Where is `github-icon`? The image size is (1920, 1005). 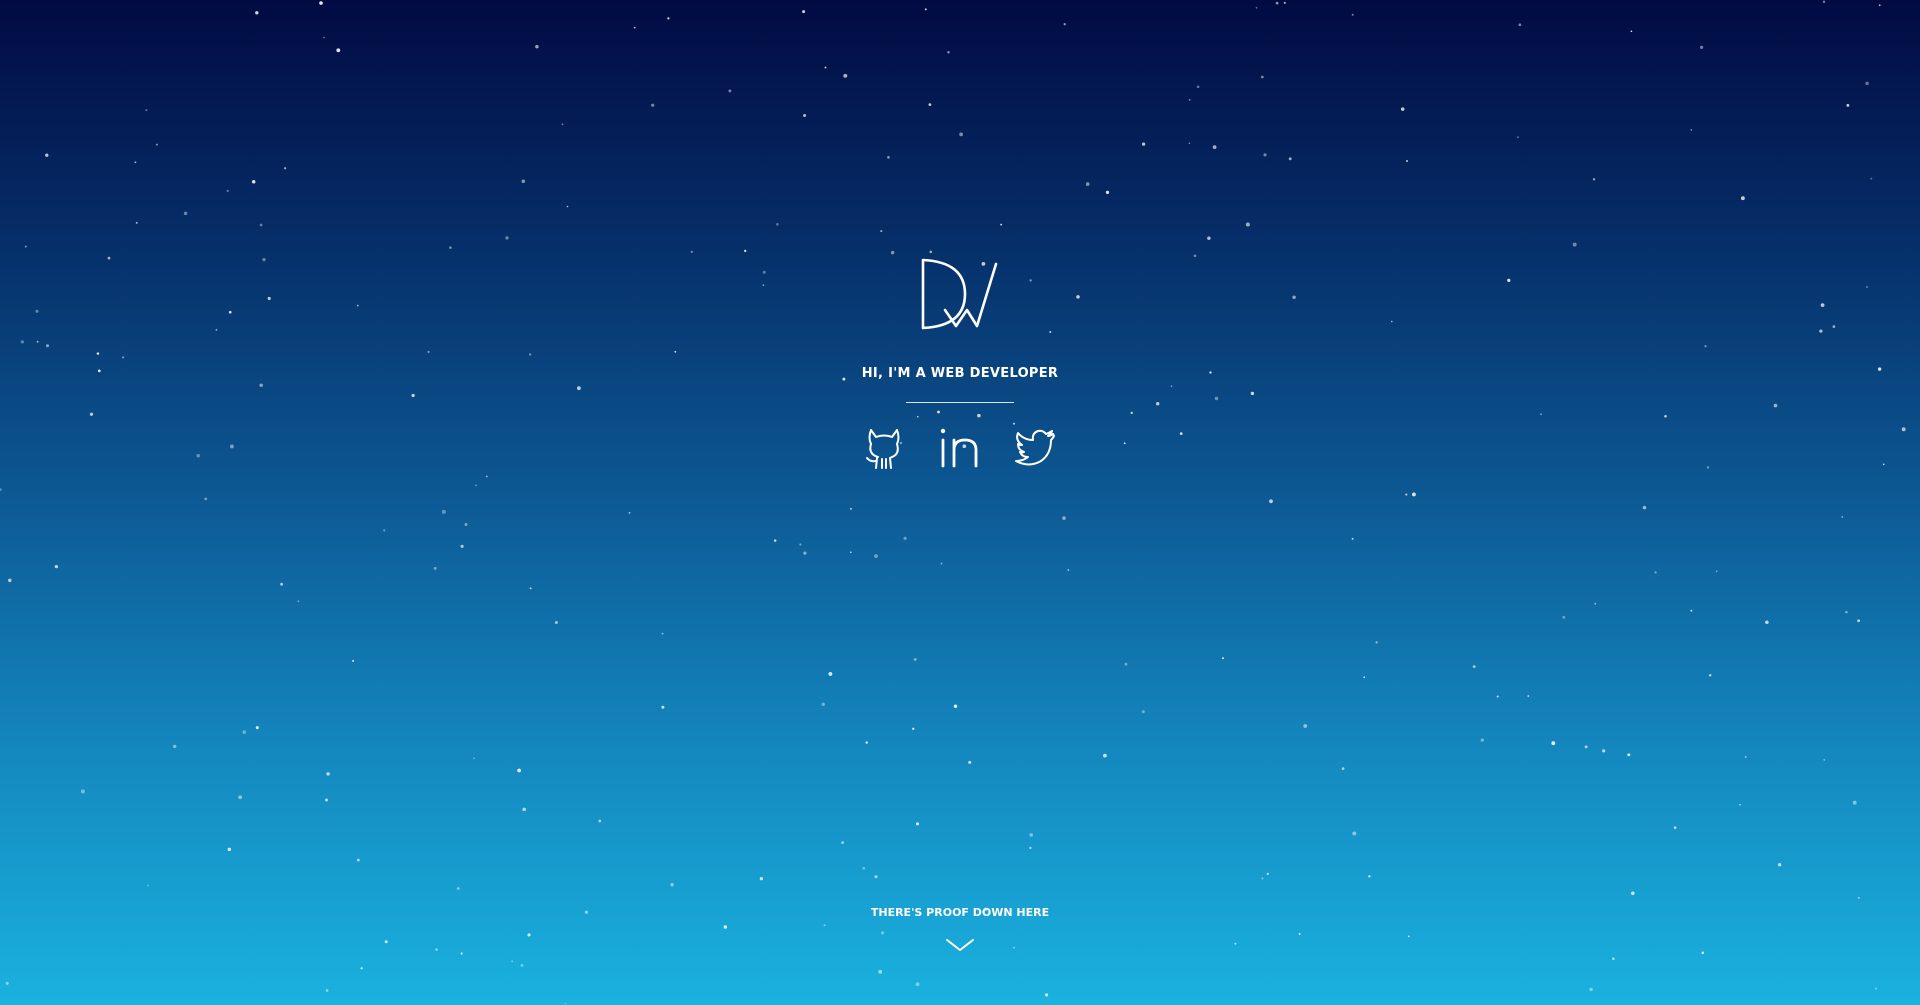
github-icon is located at coordinates (883, 449).